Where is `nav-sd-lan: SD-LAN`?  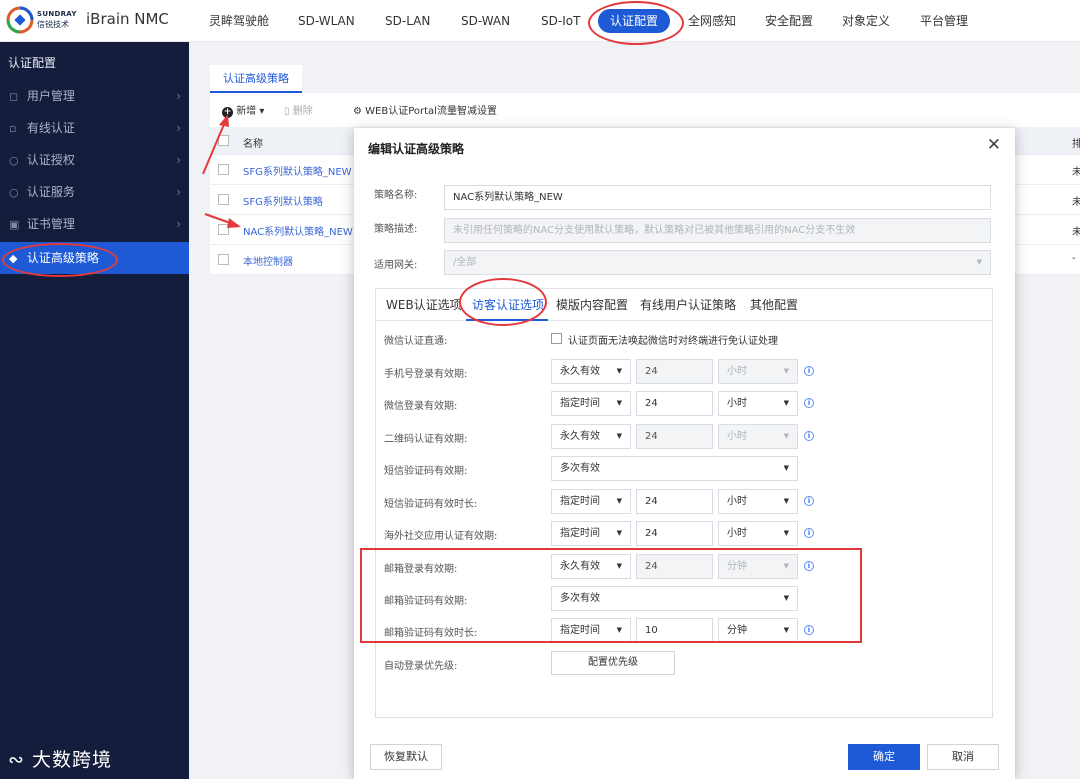 nav-sd-lan: SD-LAN is located at coordinates (407, 21).